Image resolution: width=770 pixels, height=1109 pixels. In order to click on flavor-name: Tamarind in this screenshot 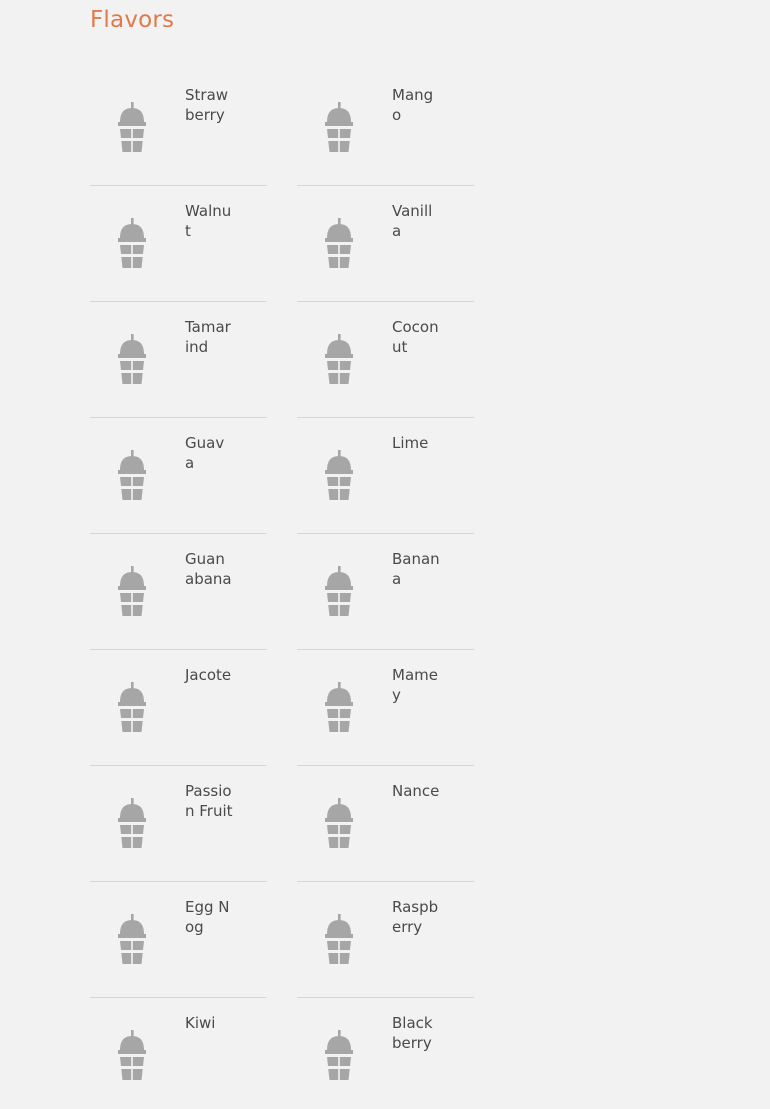, I will do `click(208, 337)`.